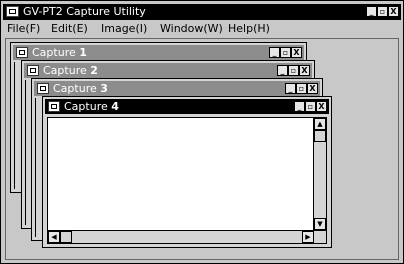 The width and height of the screenshot is (404, 264). Describe the element at coordinates (319, 236) in the screenshot. I see `scroll-corner` at that location.